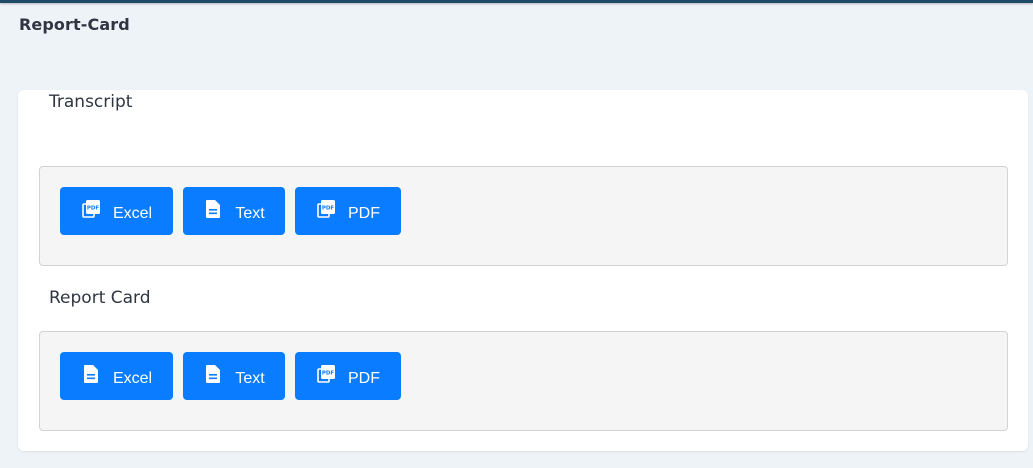 The image size is (1033, 468). What do you see at coordinates (234, 211) in the screenshot?
I see `transcript-text-button: Text` at bounding box center [234, 211].